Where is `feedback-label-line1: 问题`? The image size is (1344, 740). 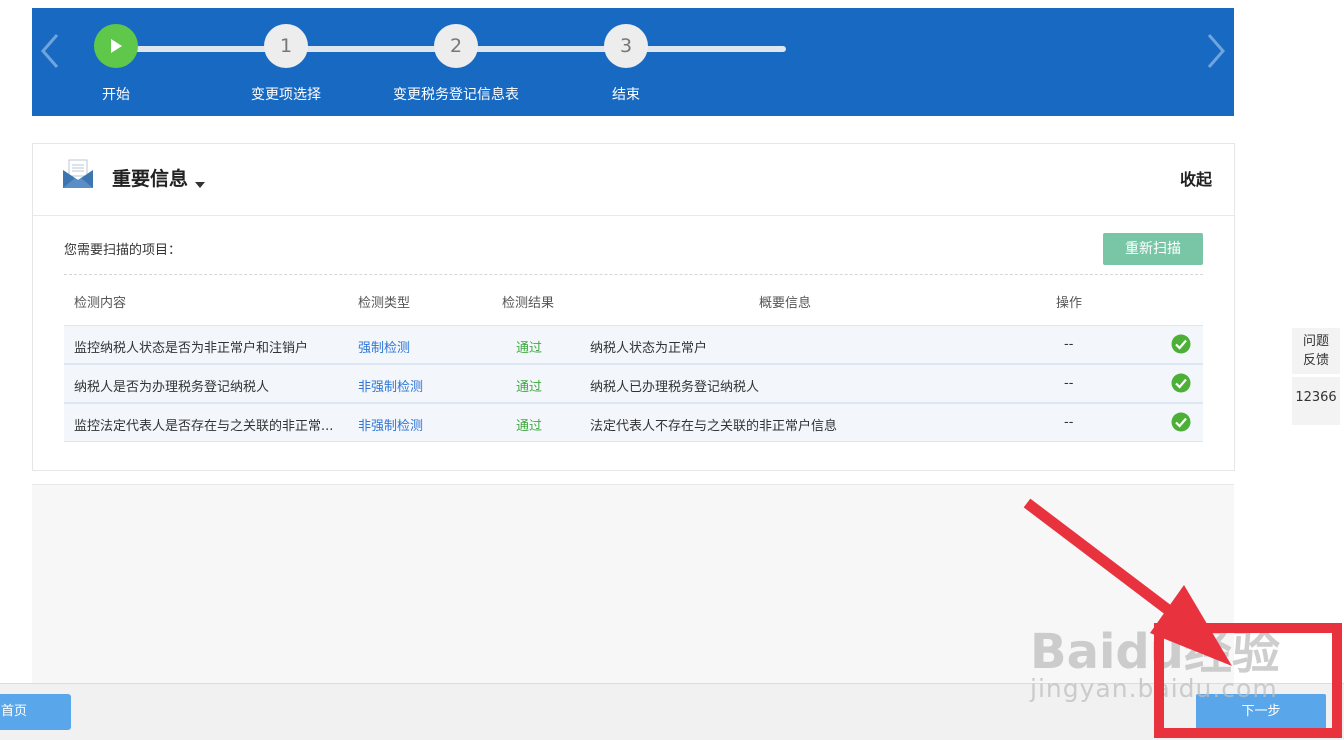 feedback-label-line1: 问题 is located at coordinates (1315, 341).